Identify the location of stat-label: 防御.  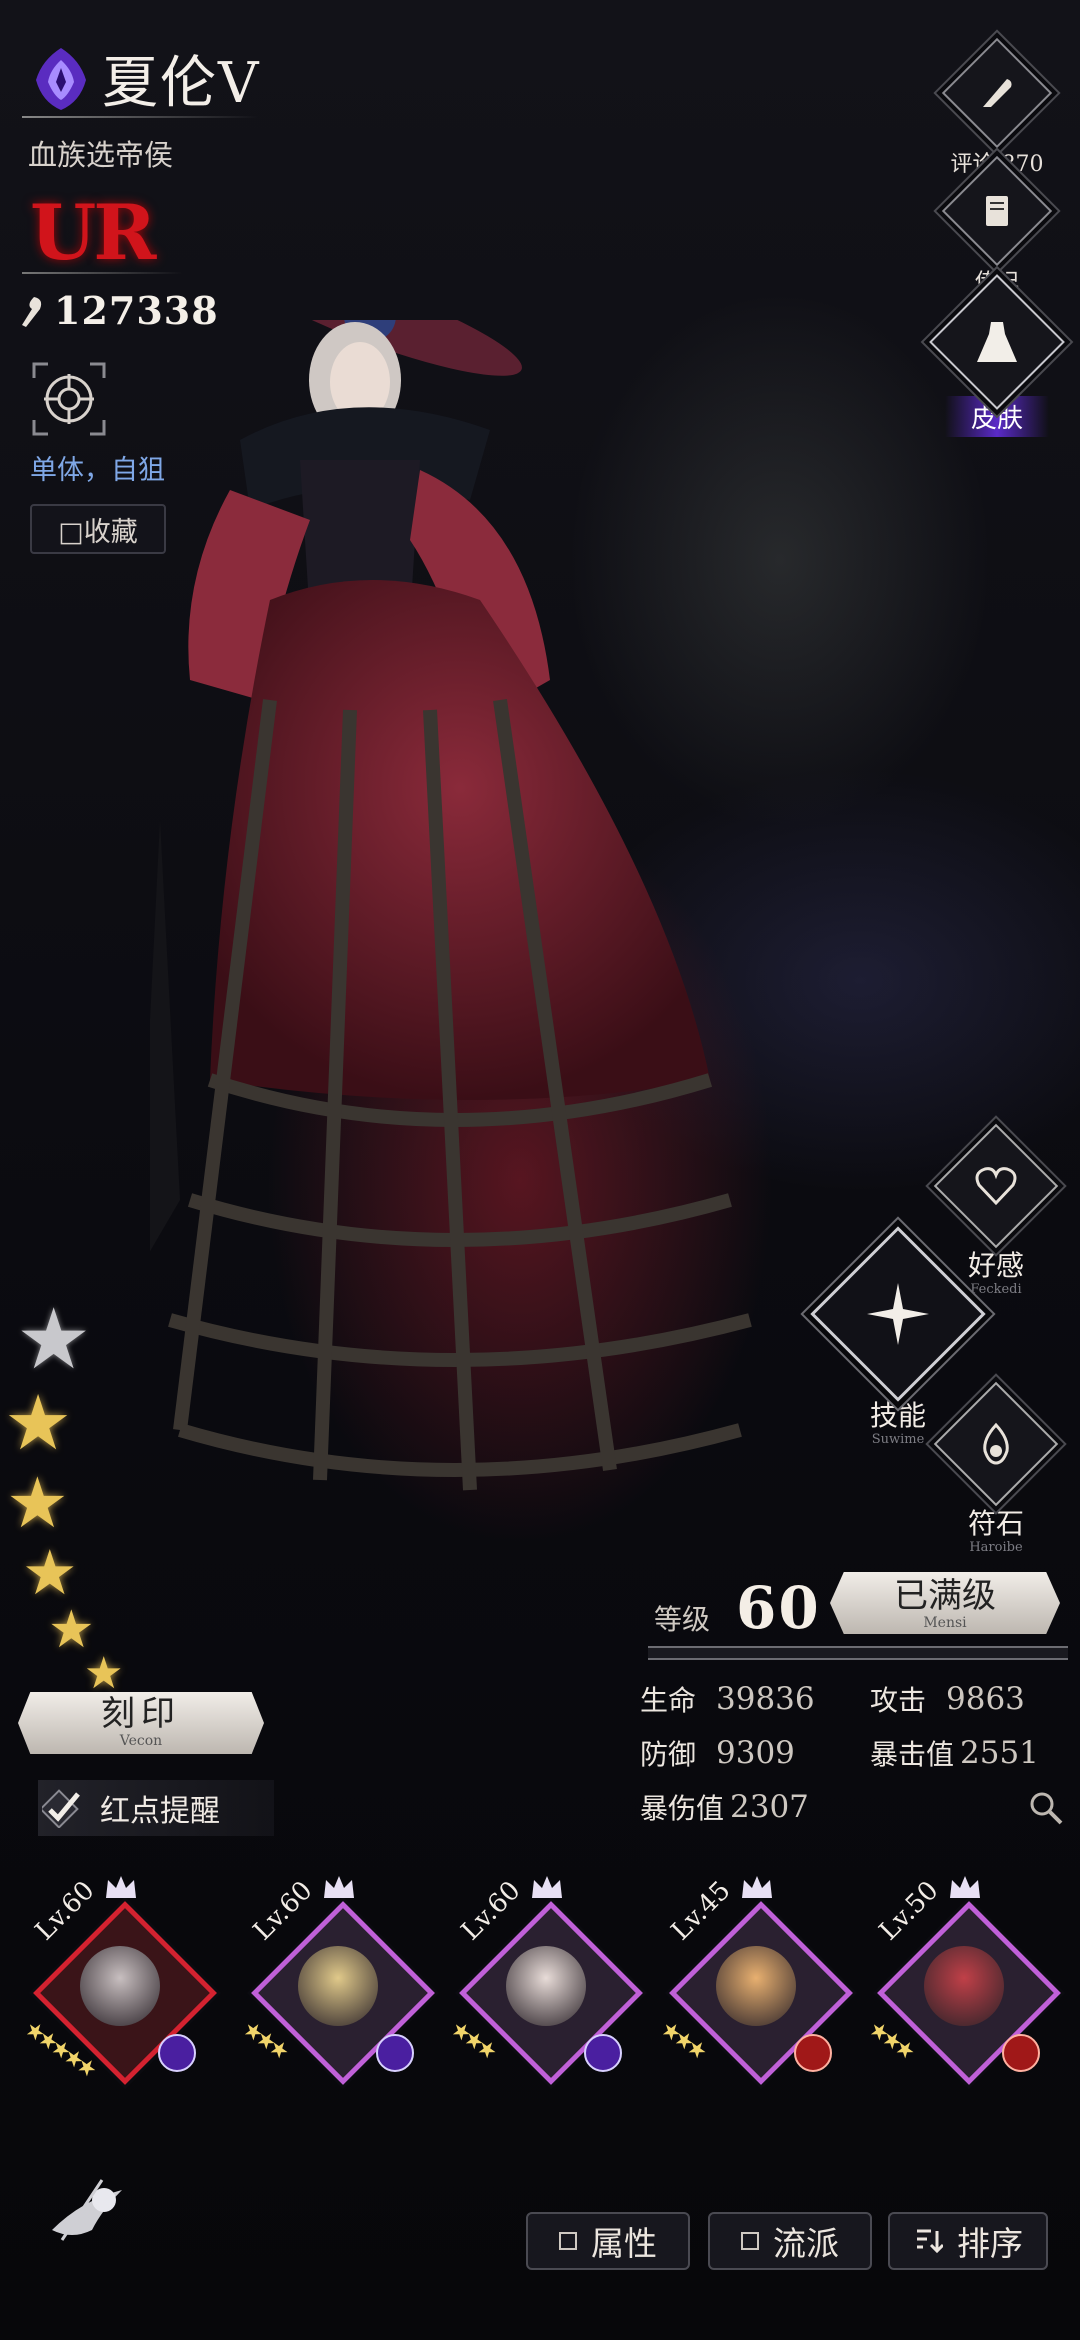
(668, 1754).